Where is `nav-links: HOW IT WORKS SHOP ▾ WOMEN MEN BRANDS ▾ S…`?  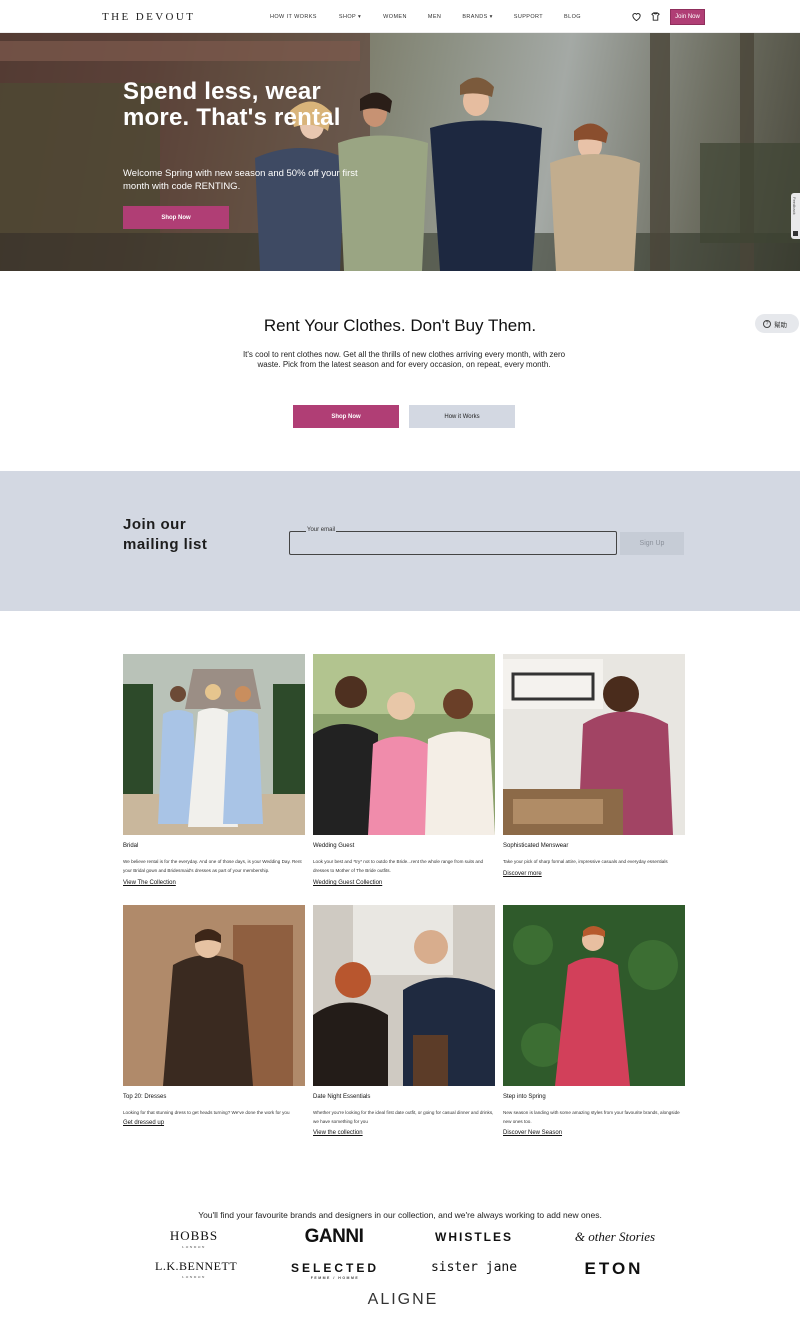 nav-links: HOW IT WORKS SHOP ▾ WOMEN MEN BRANDS ▾ S… is located at coordinates (425, 17).